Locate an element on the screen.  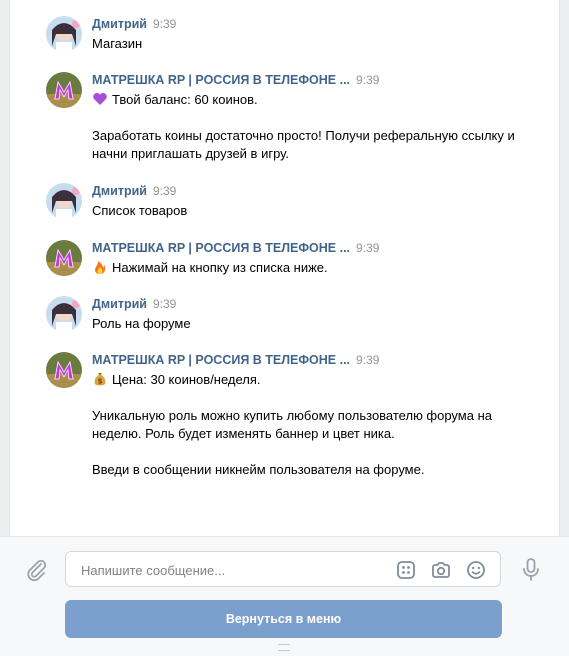
message-input is located at coordinates (231, 570).